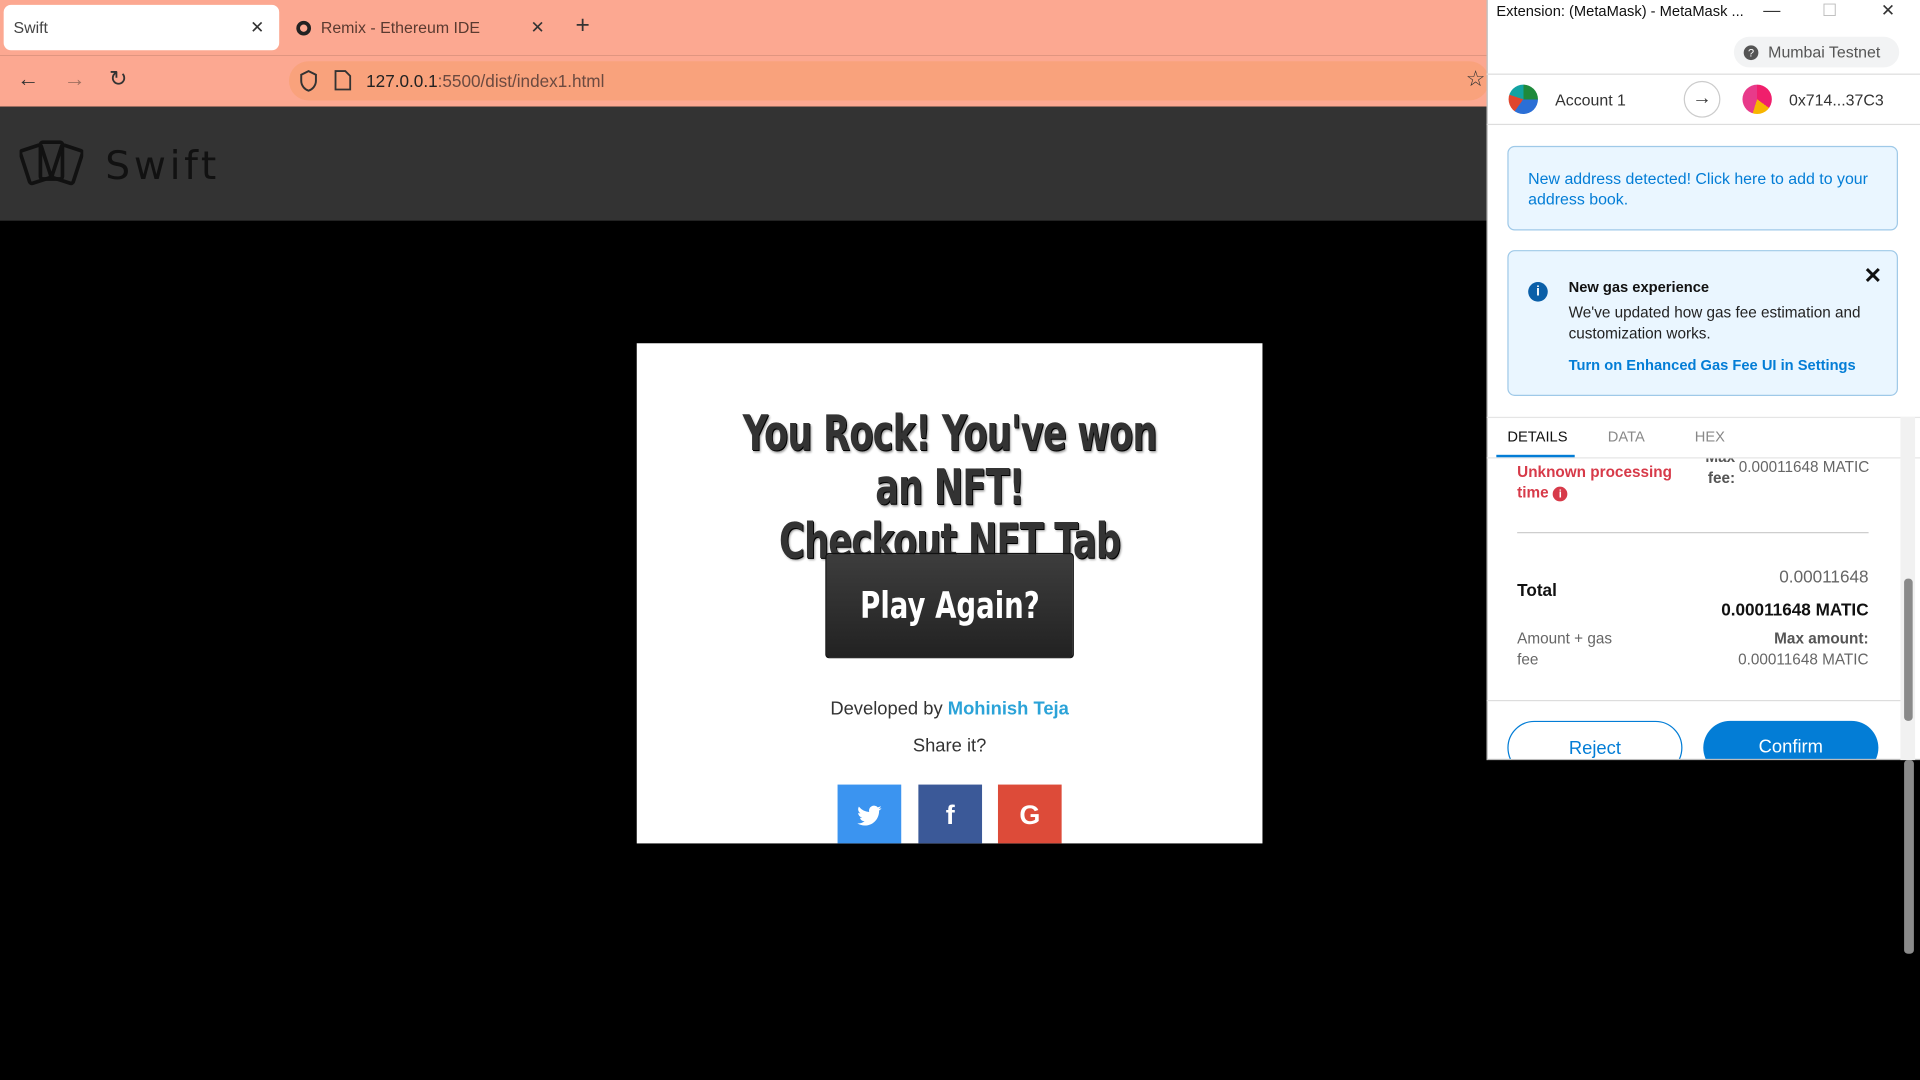 The width and height of the screenshot is (1920, 1080). Describe the element at coordinates (1824, 576) in the screenshot. I see `total-small: 0.00011648` at that location.